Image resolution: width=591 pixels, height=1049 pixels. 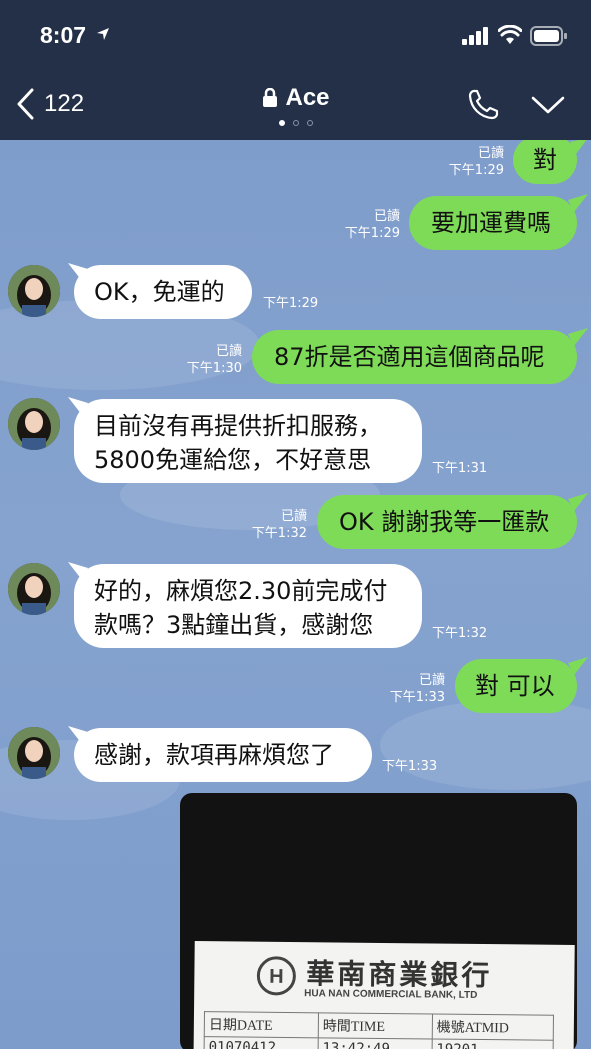 I want to click on incoming-message: 好的，麻煩您2.30前完成付 款嗎？3點鐘出貨，感謝您, so click(x=248, y=606).